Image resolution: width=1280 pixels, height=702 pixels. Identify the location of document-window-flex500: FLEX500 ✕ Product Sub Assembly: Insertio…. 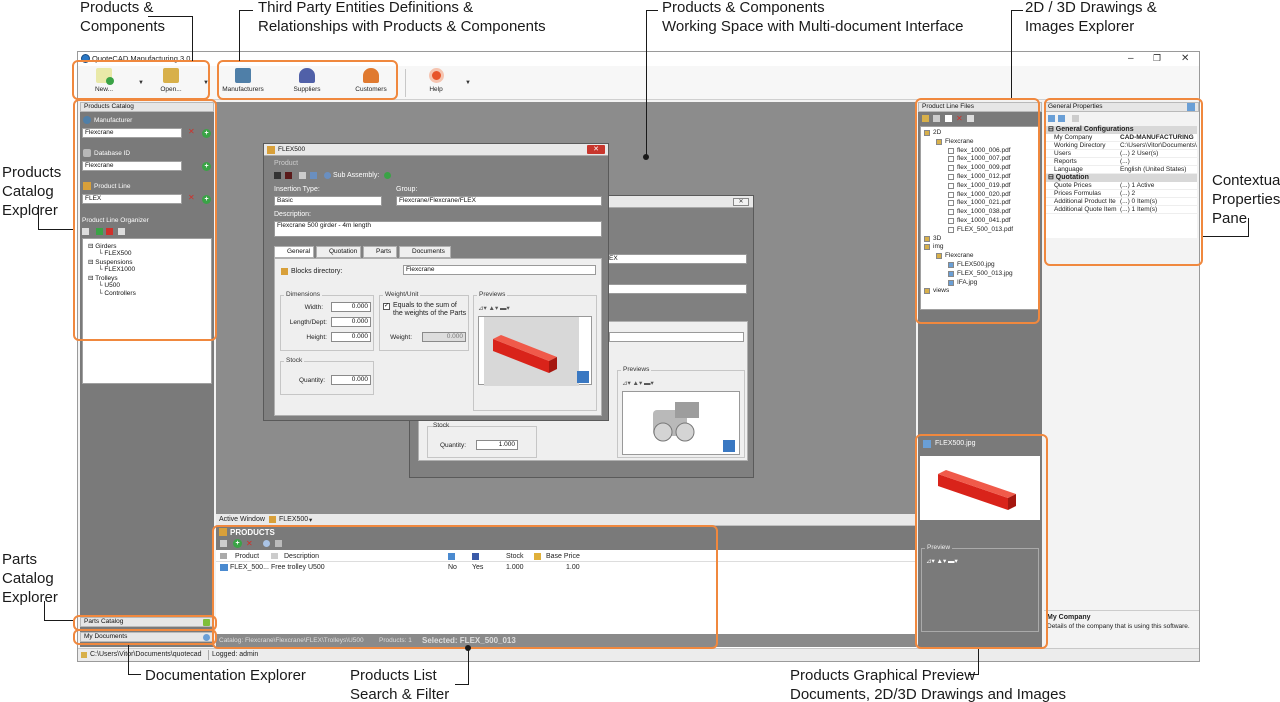
(436, 282).